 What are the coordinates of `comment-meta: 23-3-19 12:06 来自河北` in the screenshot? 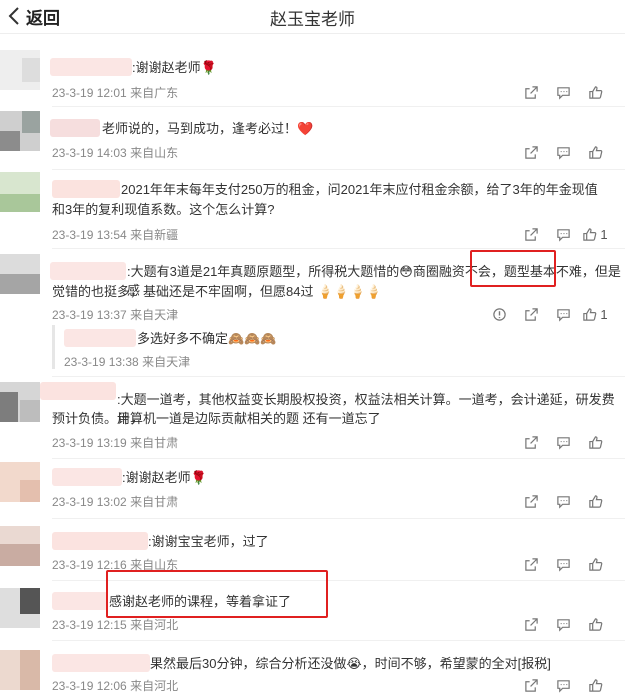 It's located at (115, 685).